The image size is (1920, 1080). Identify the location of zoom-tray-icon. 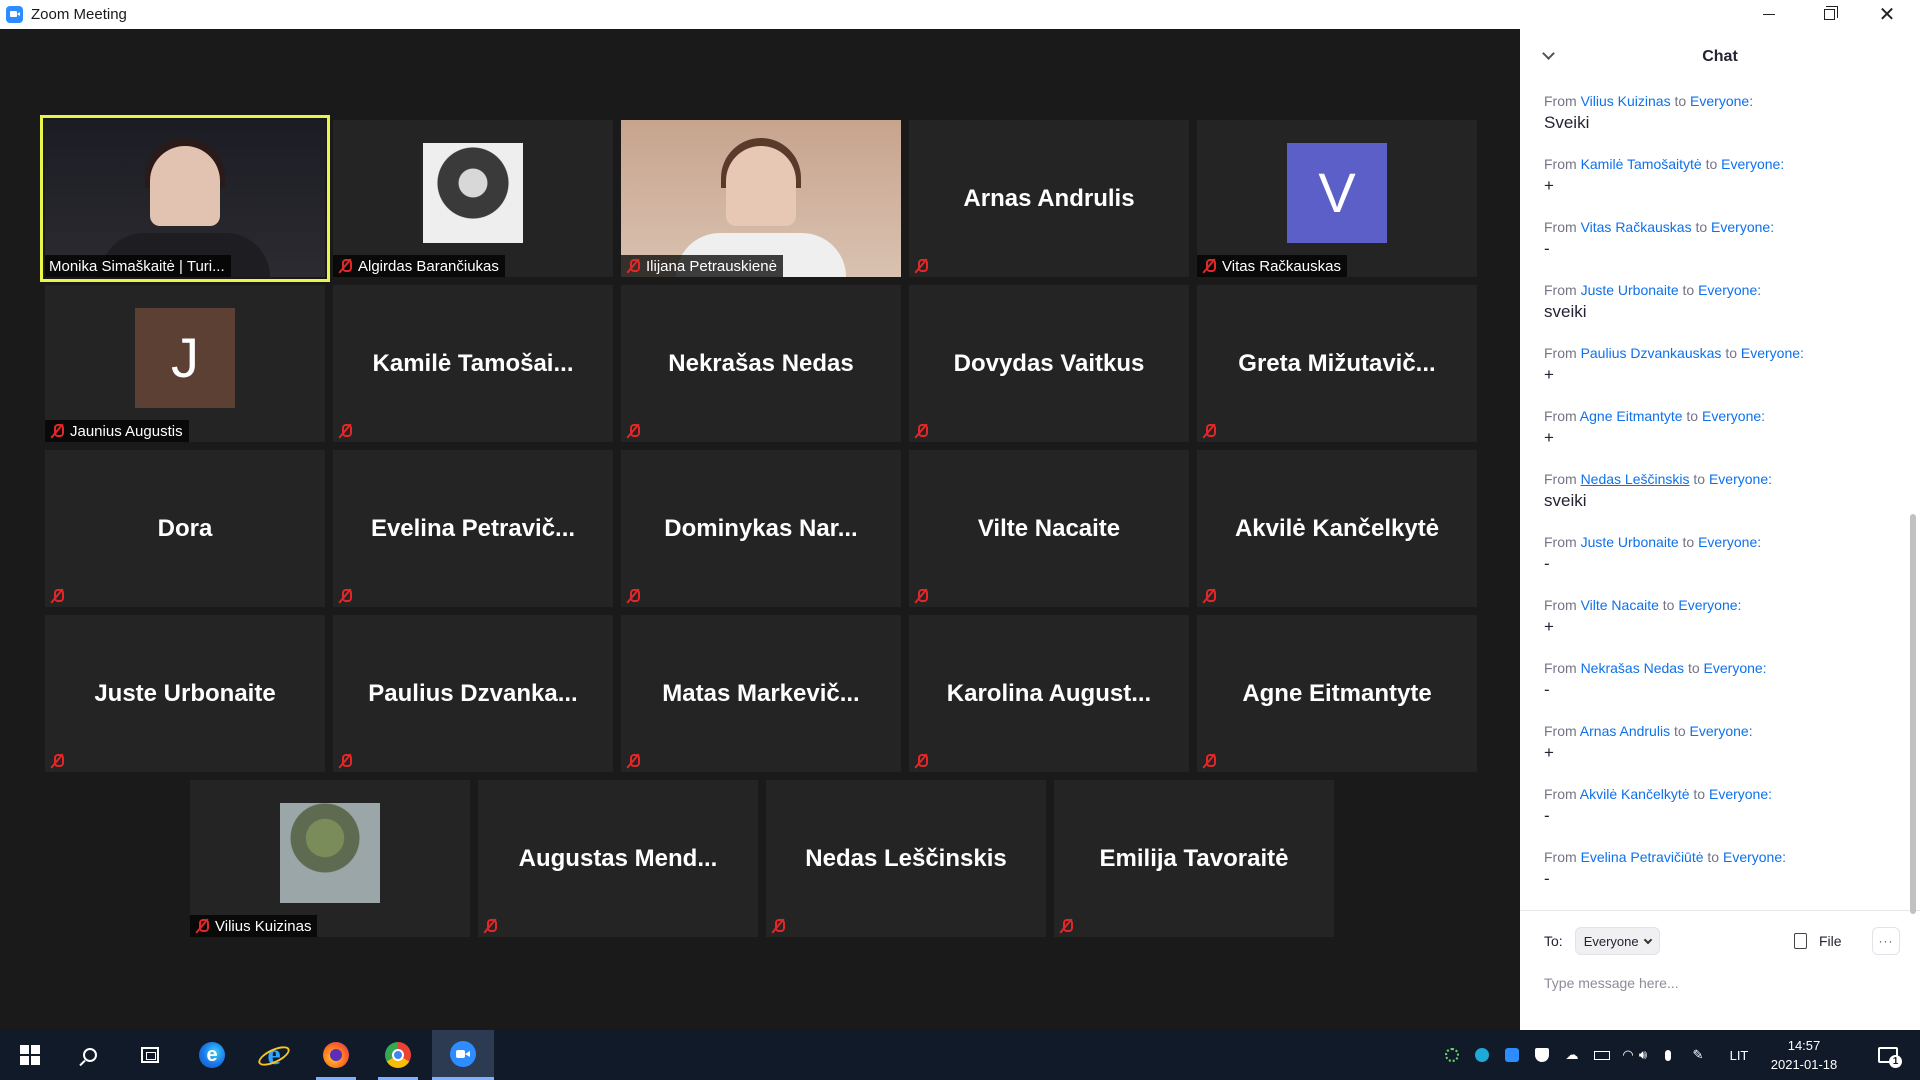
(1512, 1055).